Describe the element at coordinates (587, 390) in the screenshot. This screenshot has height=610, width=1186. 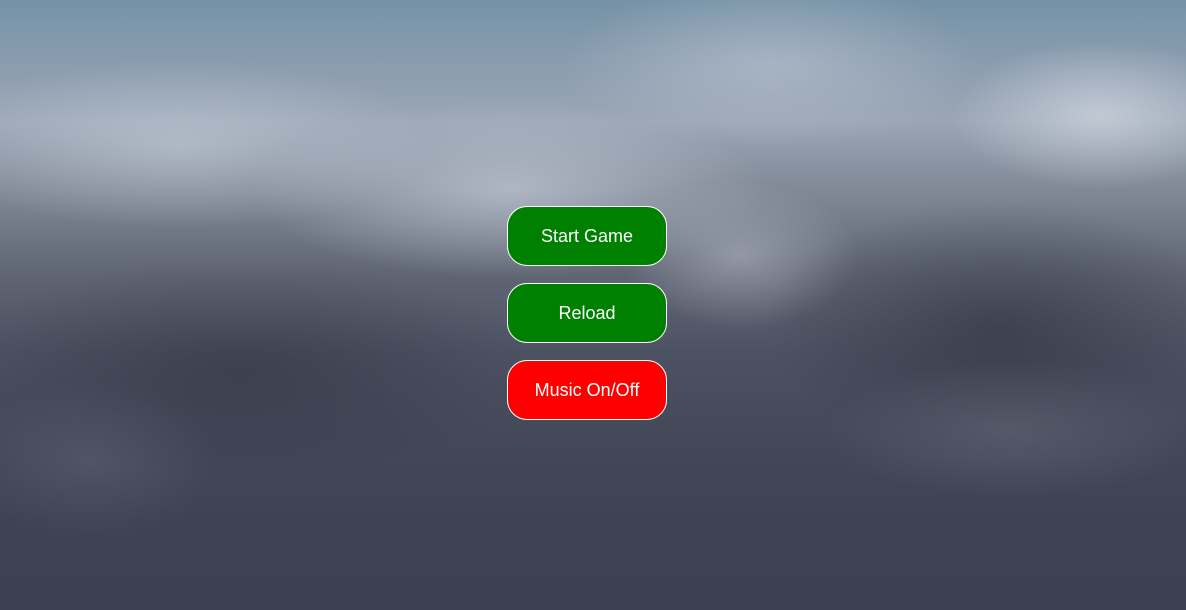
I see `music-toggle-button: Music On/Off` at that location.